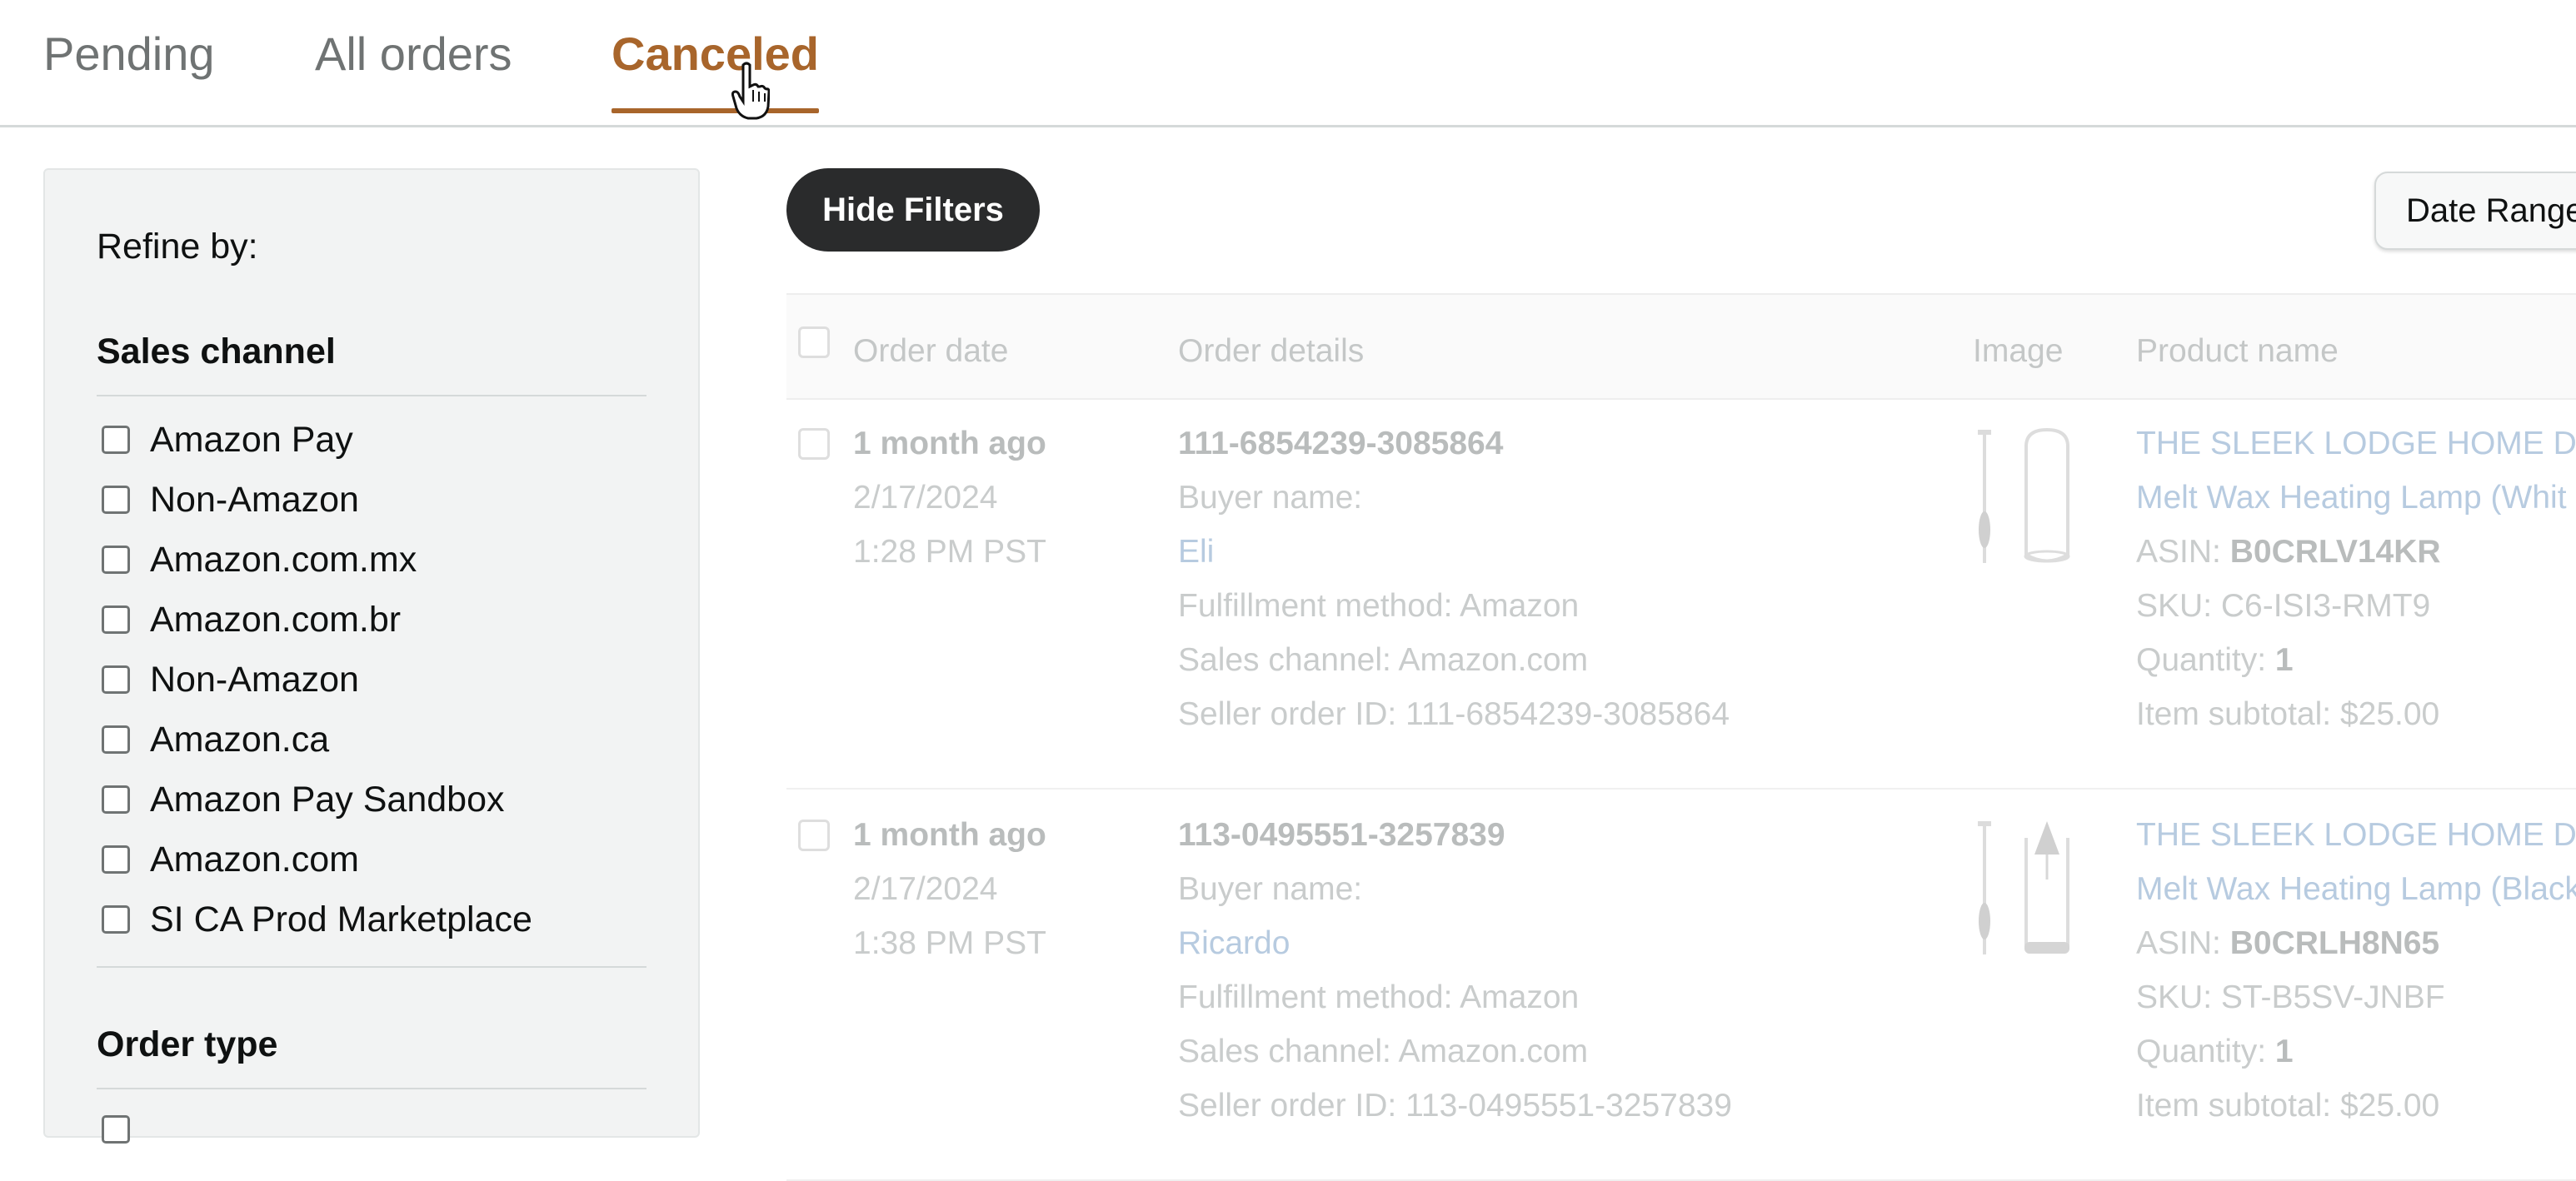 Image resolution: width=2576 pixels, height=1181 pixels. I want to click on filter-option-non-amazon-2: Non-Amazon, so click(230, 680).